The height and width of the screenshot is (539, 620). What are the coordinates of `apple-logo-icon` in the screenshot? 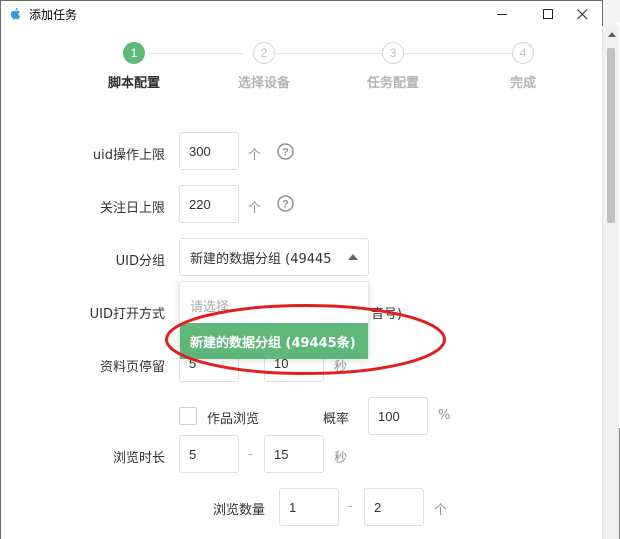 It's located at (15, 13).